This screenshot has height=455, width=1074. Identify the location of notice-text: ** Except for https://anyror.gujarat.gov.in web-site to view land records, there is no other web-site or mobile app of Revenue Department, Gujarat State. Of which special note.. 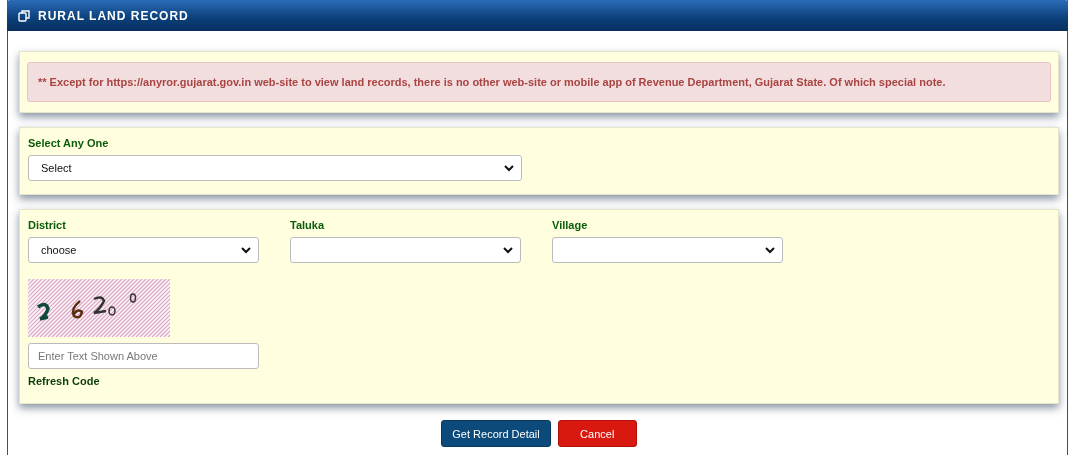
(539, 82).